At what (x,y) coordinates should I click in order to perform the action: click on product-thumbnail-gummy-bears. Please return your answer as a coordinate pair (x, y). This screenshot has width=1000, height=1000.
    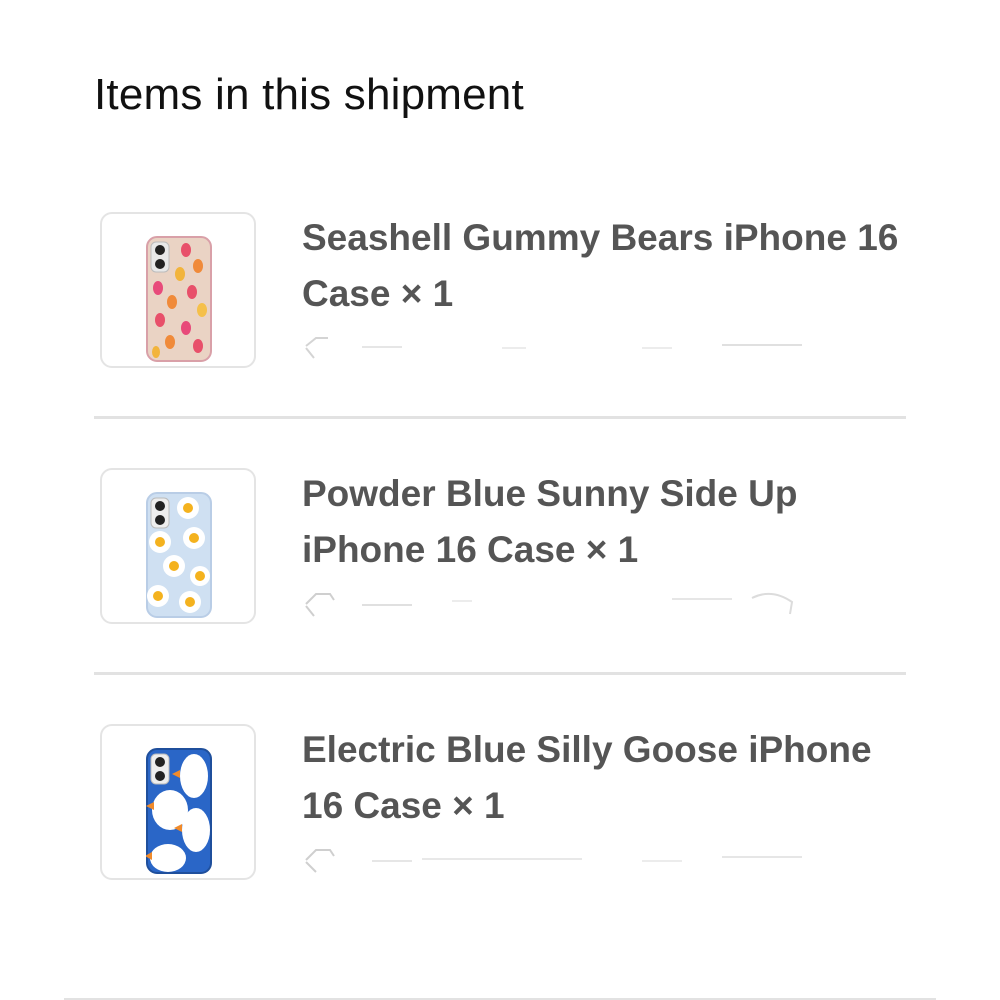
    Looking at the image, I should click on (178, 290).